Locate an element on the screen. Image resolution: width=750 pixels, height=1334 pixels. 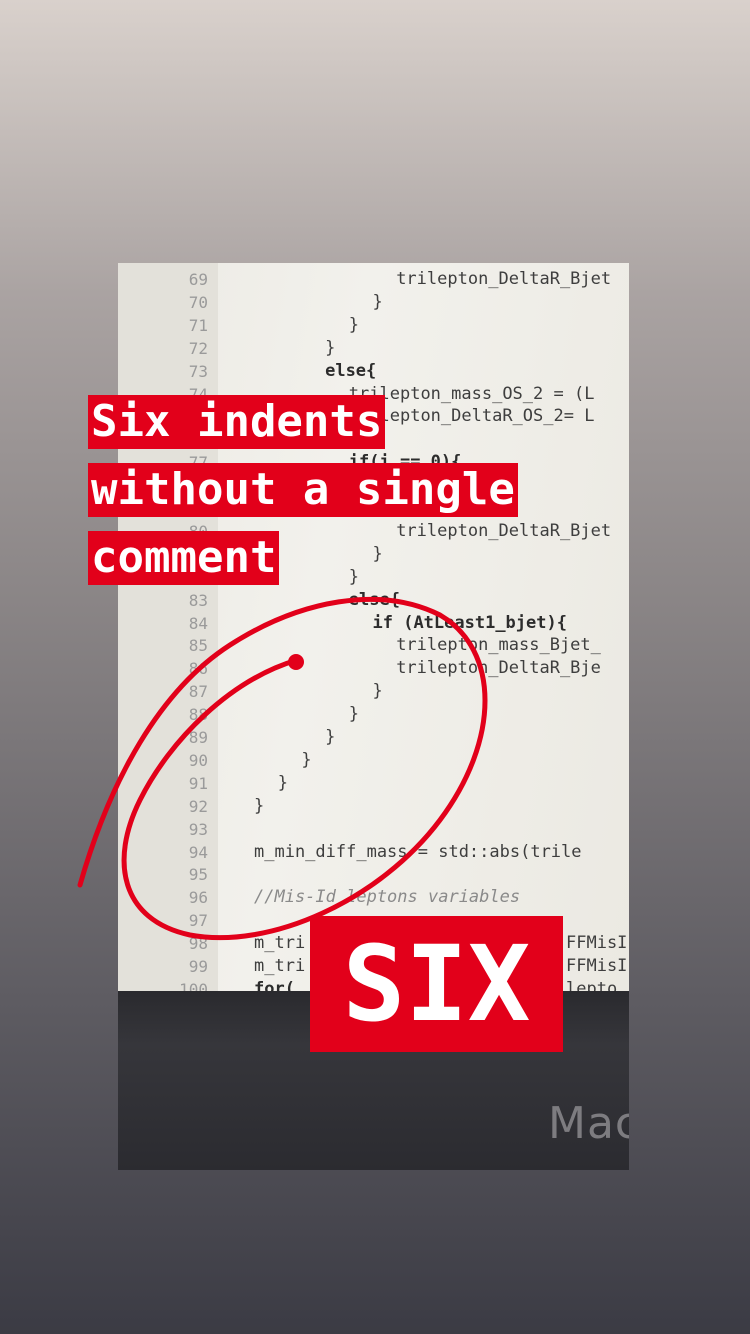
code-line: 91} is located at coordinates (373, 783).